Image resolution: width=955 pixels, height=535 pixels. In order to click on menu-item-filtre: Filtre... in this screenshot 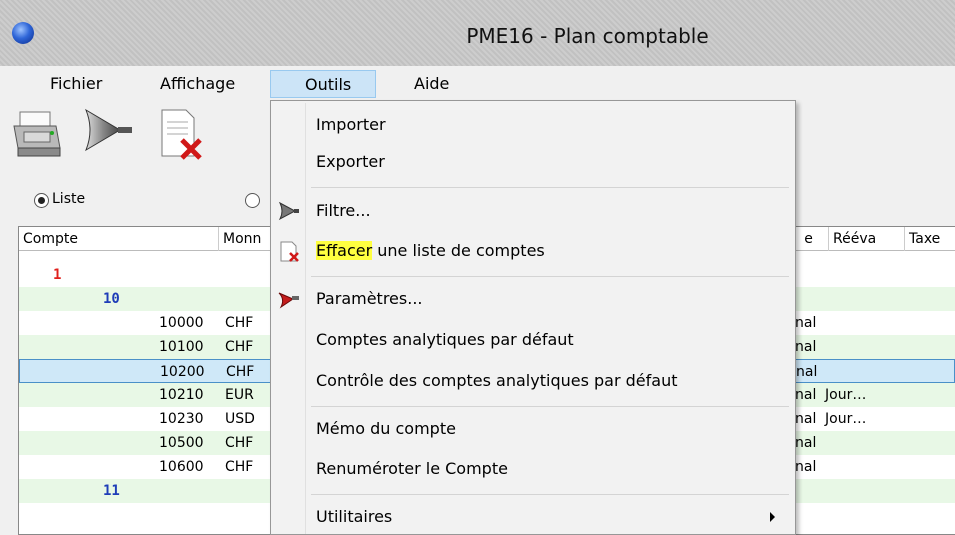, I will do `click(533, 211)`.